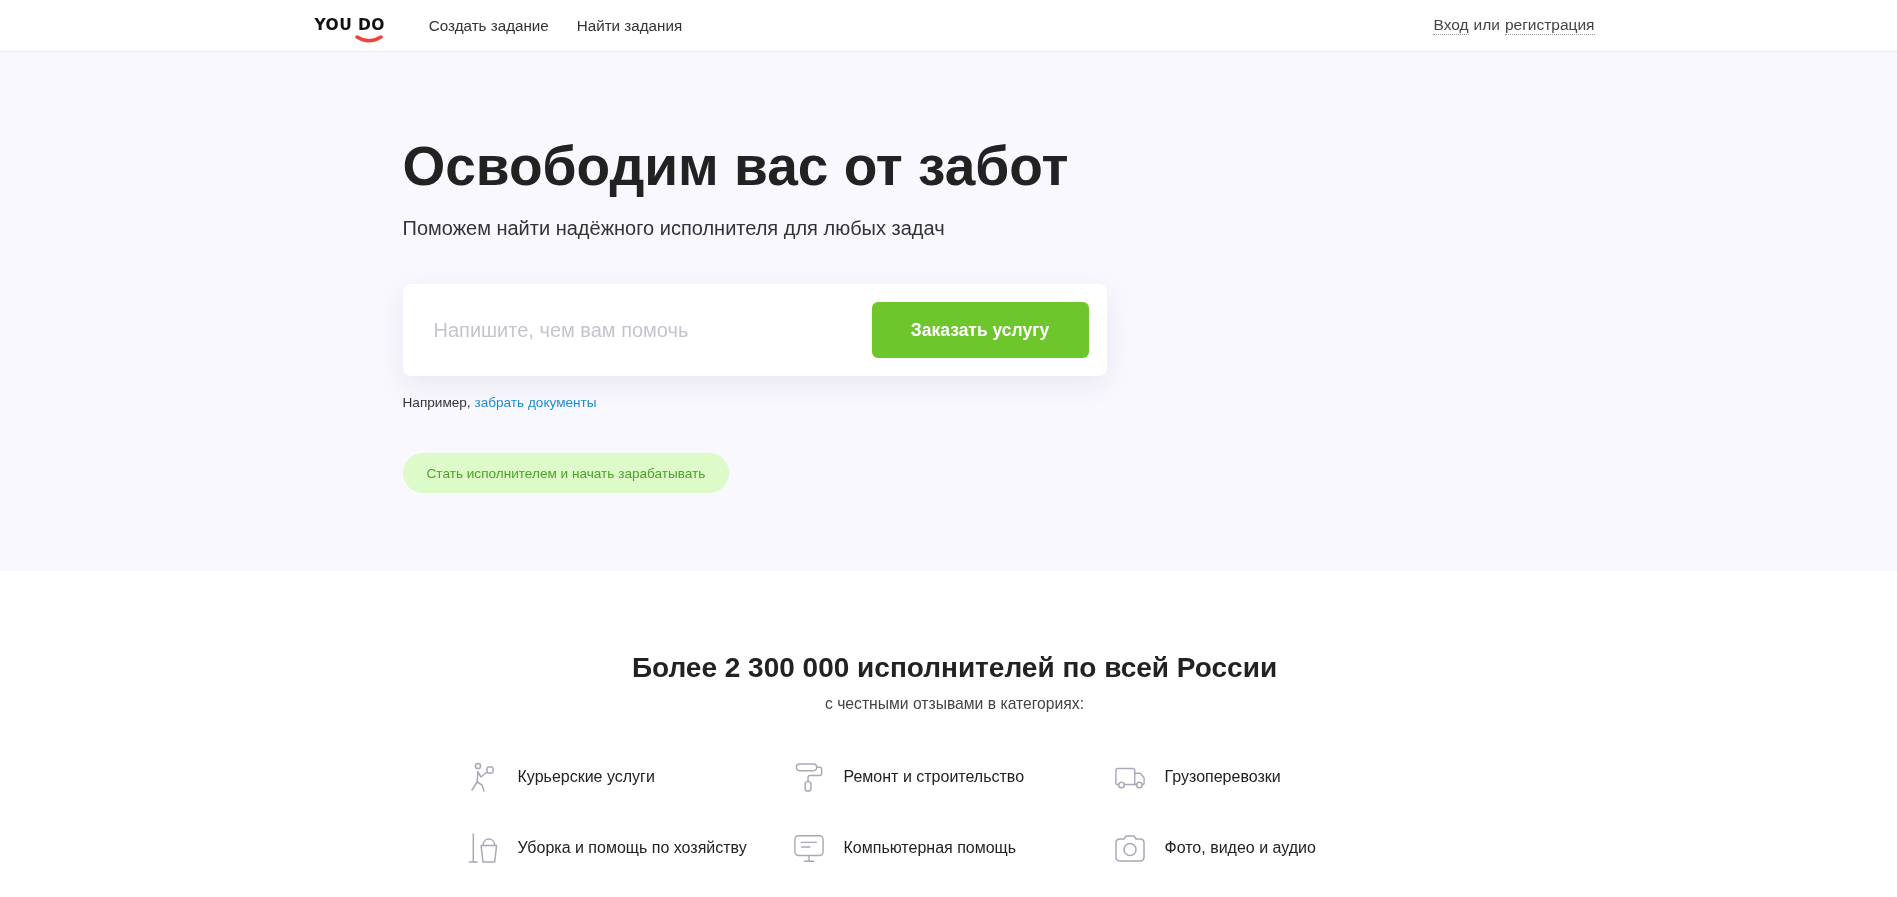 This screenshot has width=1897, height=897. I want to click on nav-link: Найти задания, so click(629, 25).